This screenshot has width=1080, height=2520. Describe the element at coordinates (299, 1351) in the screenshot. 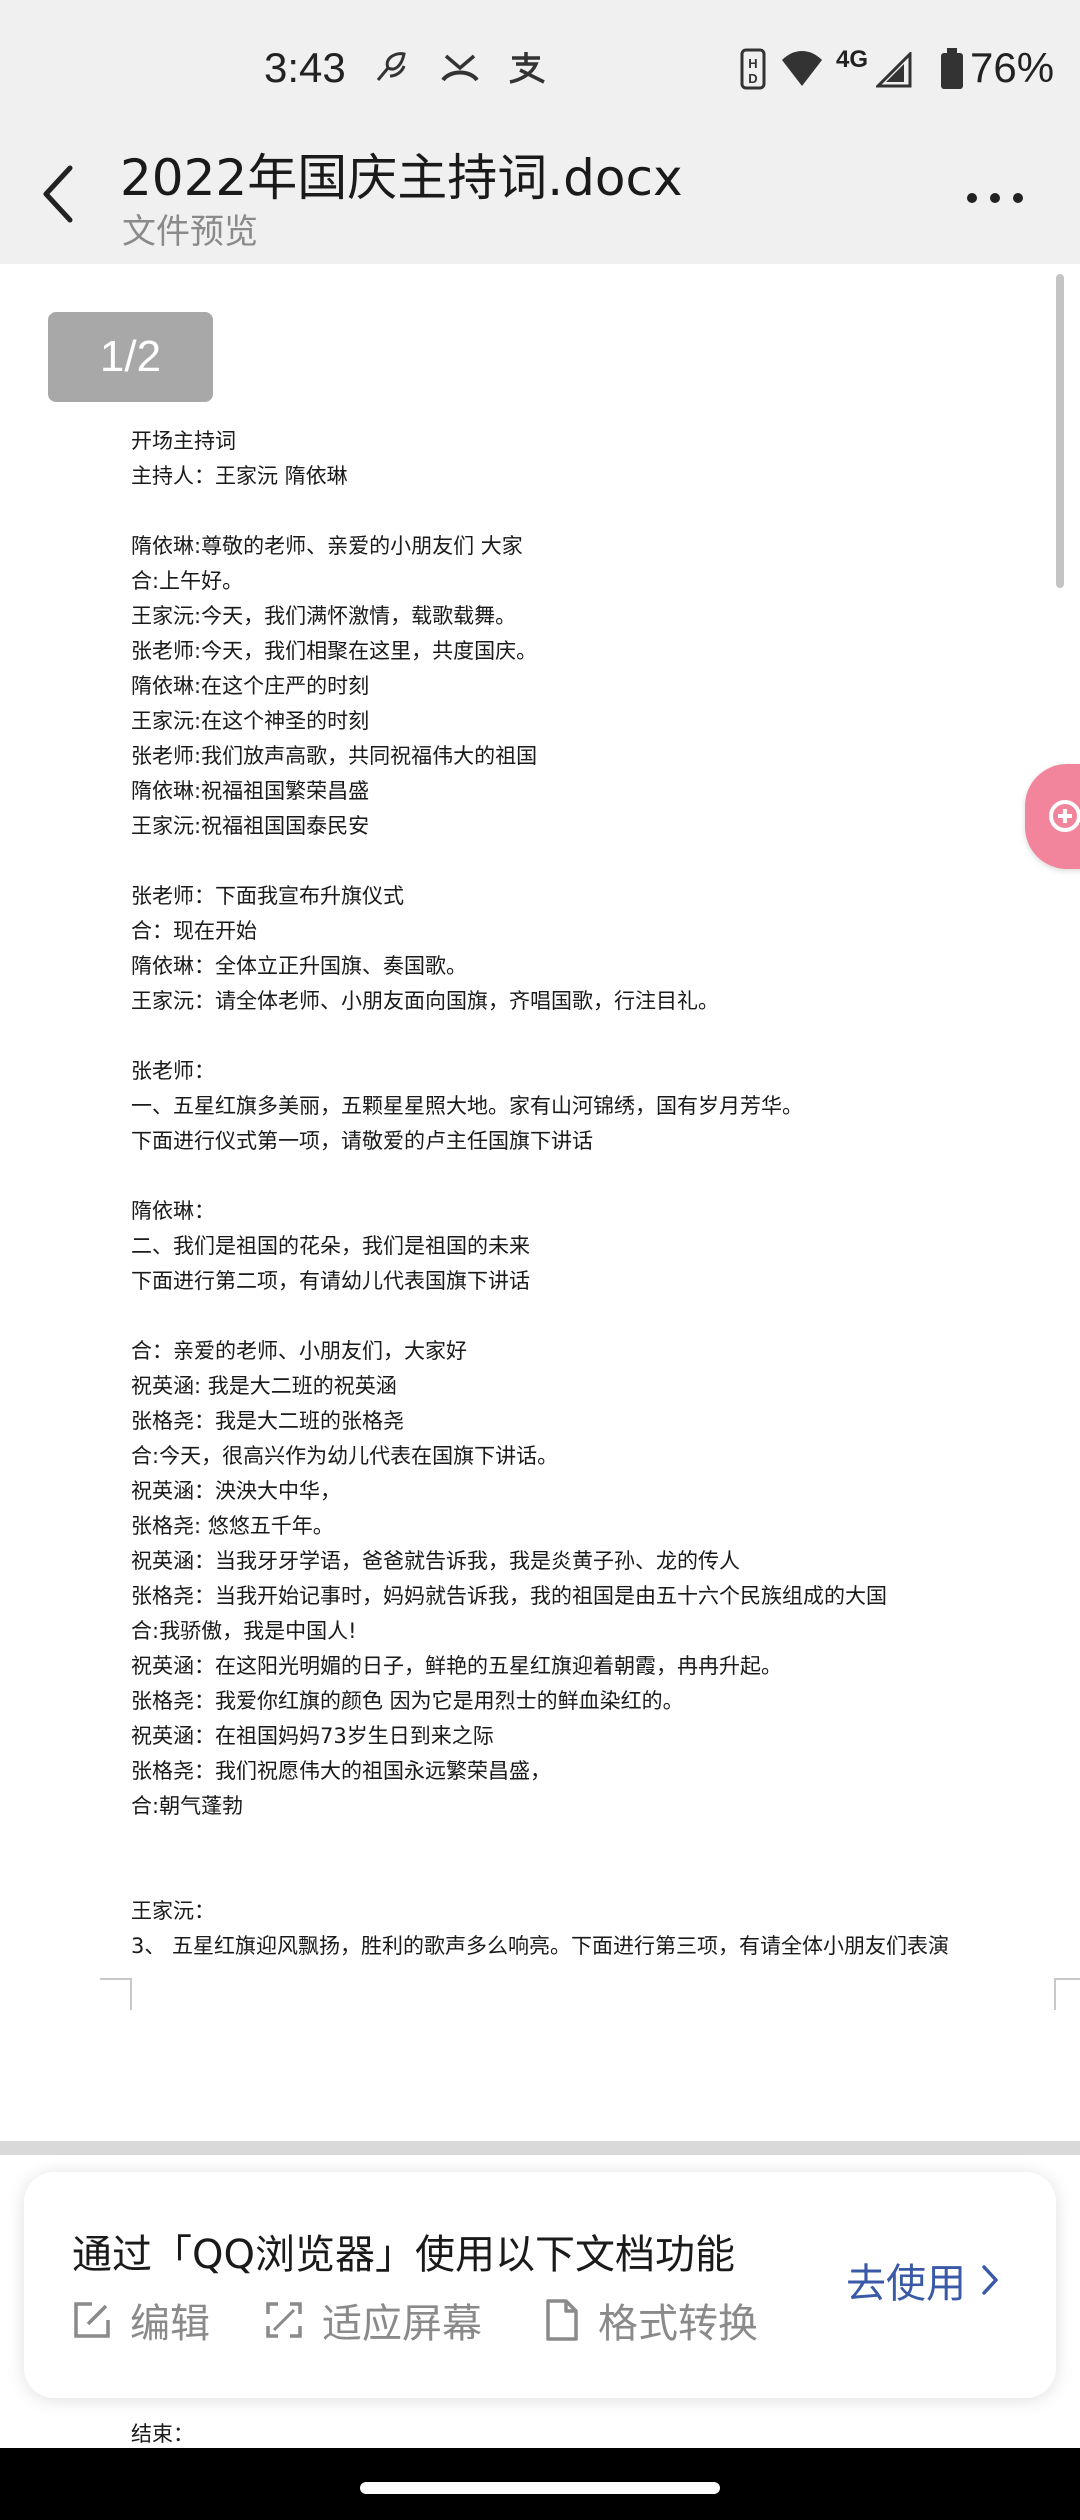

I see `document-line: 合：亲爱的老师、小朋友们，大家好` at that location.